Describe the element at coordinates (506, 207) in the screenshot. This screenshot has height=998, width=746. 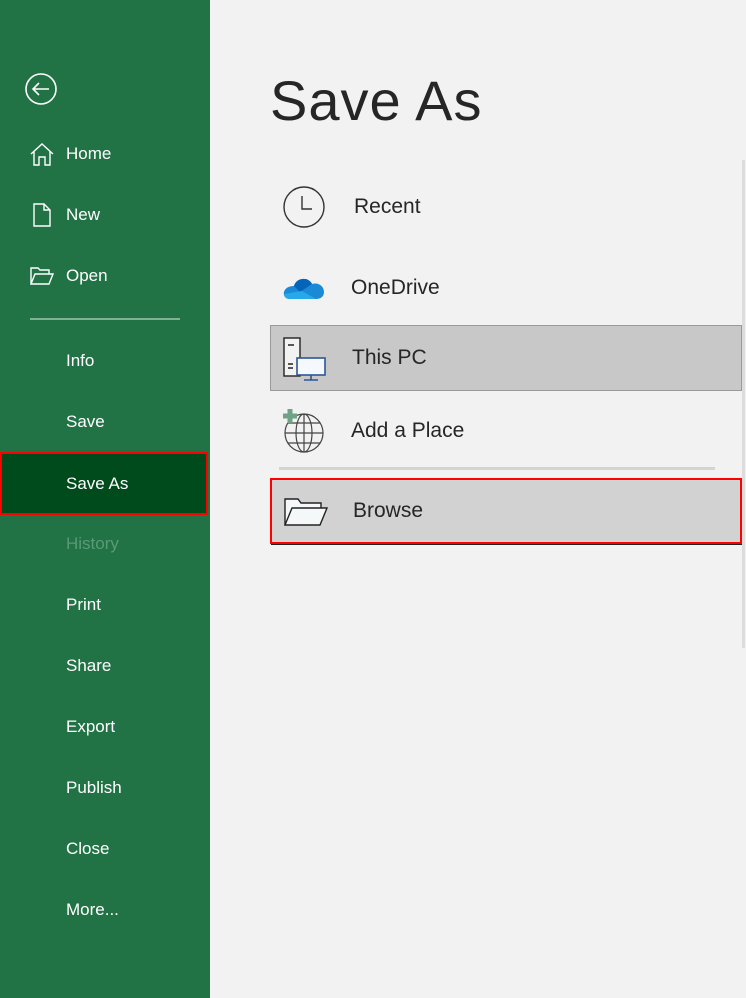
I see `location-recent: Recent` at that location.